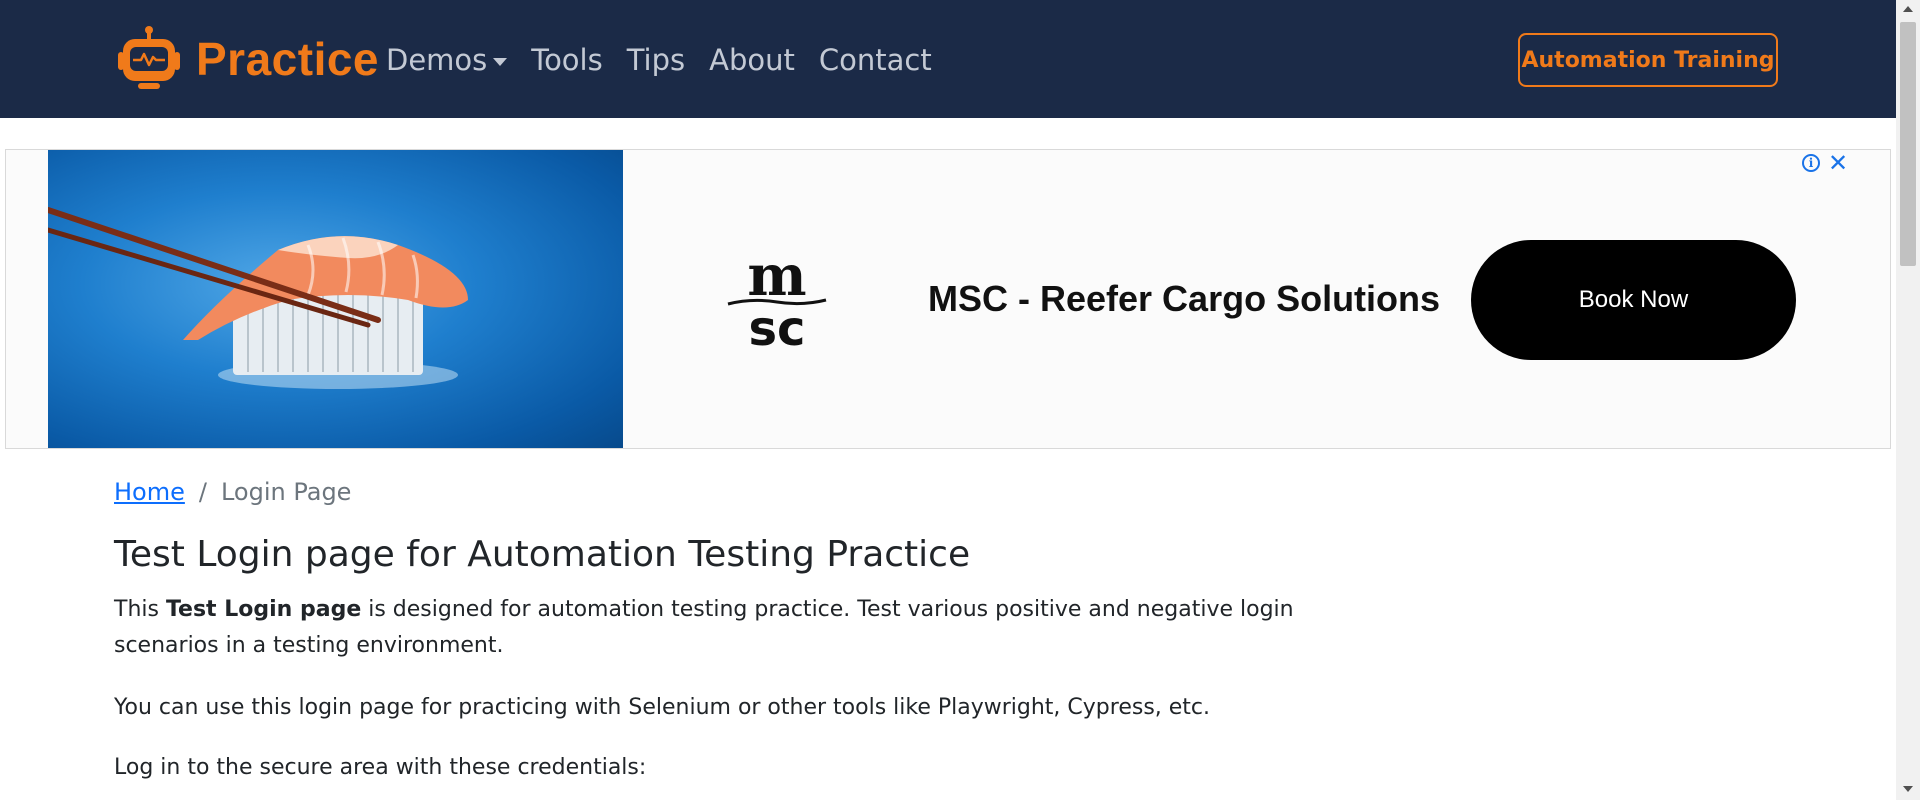  I want to click on logo-text-bottom: sc, so click(776, 325).